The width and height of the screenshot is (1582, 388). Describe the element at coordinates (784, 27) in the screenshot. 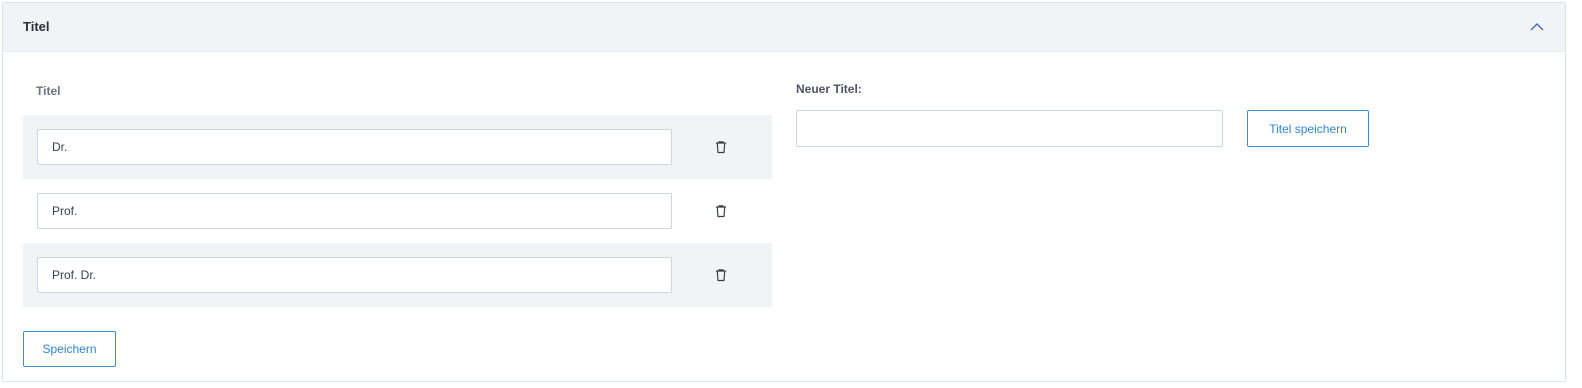

I see `panel-header: Titel` at that location.